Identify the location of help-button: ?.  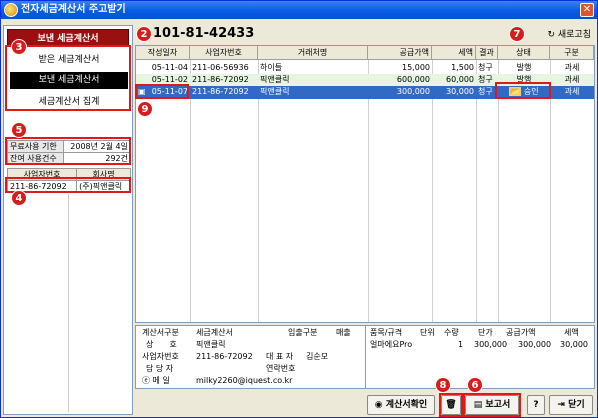
(536, 405).